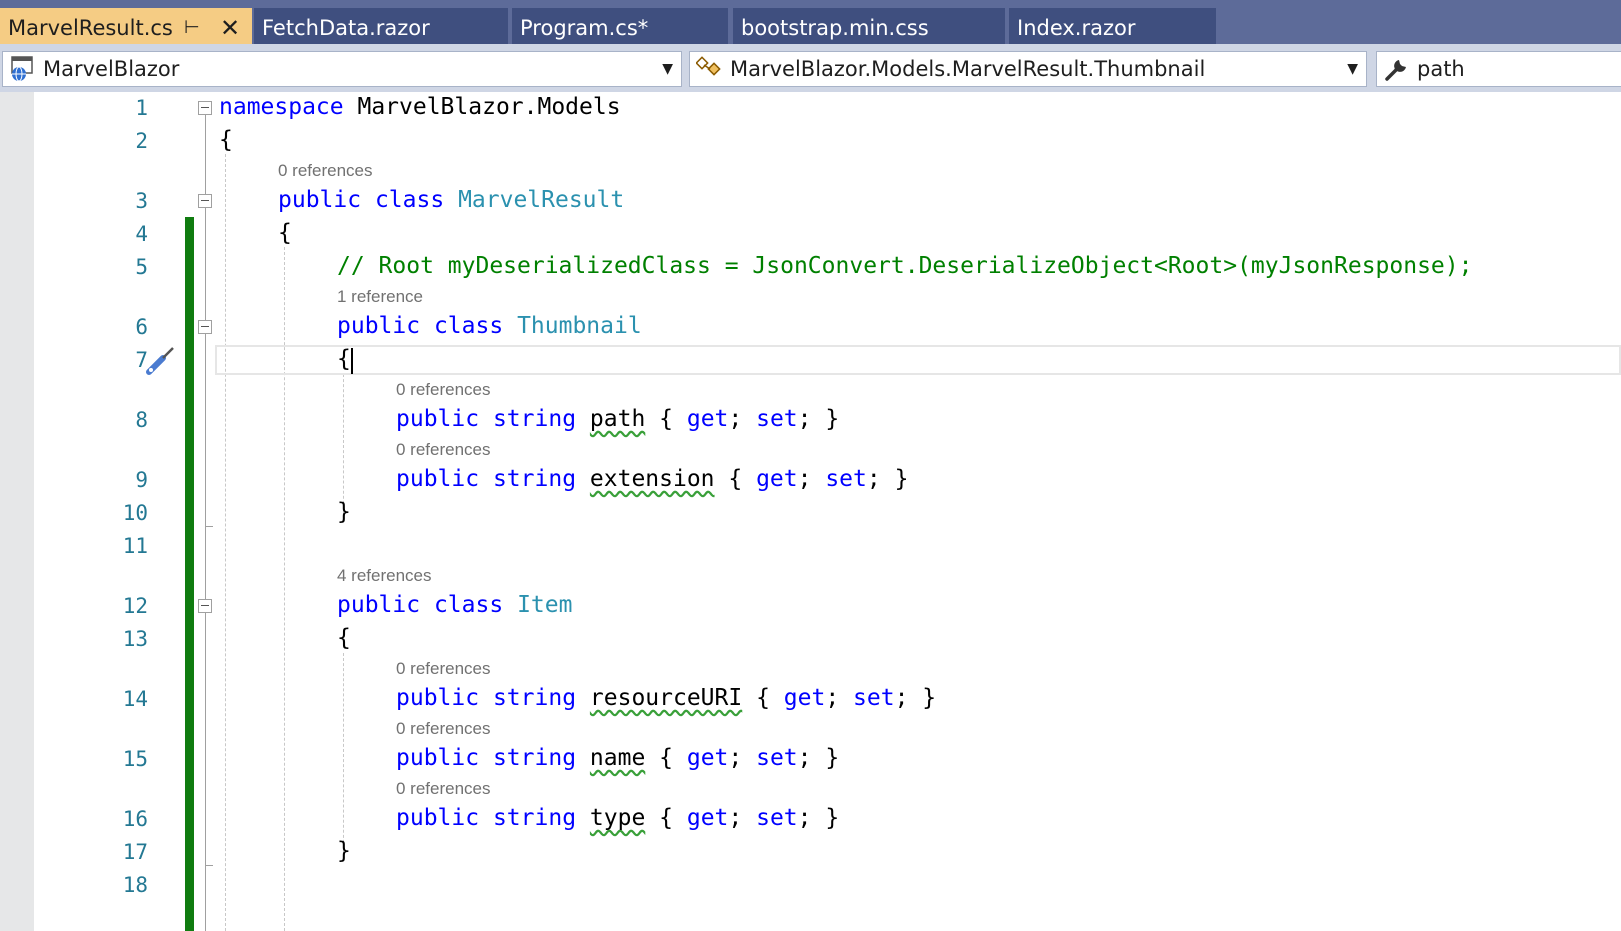 The image size is (1621, 931). I want to click on line-number: 2, so click(141, 141).